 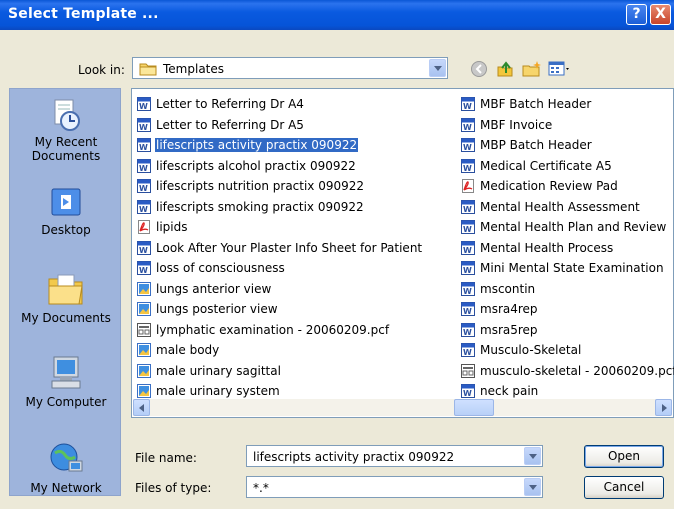 I want to click on file-item: male urinary sagittal, so click(x=279, y=371).